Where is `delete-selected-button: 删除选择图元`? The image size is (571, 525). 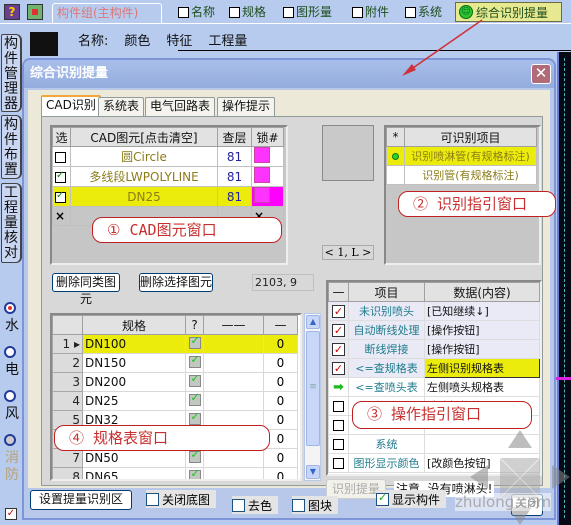
delete-selected-button: 删除选择图元 is located at coordinates (176, 282).